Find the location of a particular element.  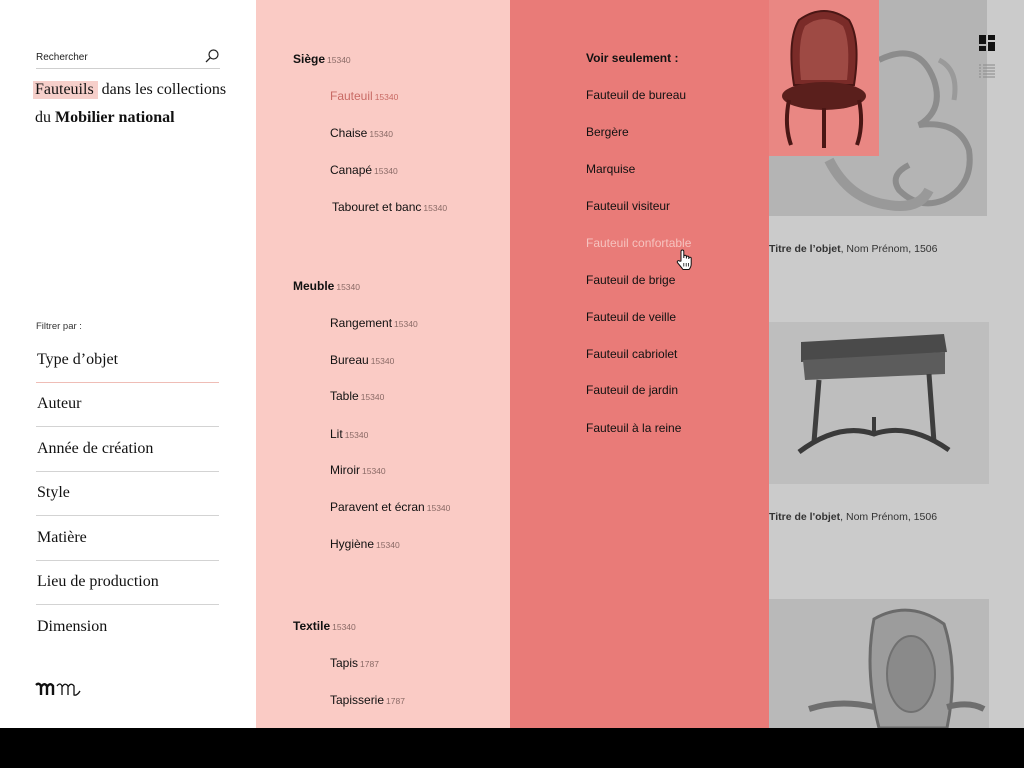

filter-annee-creation: Année de création is located at coordinates (127, 449).